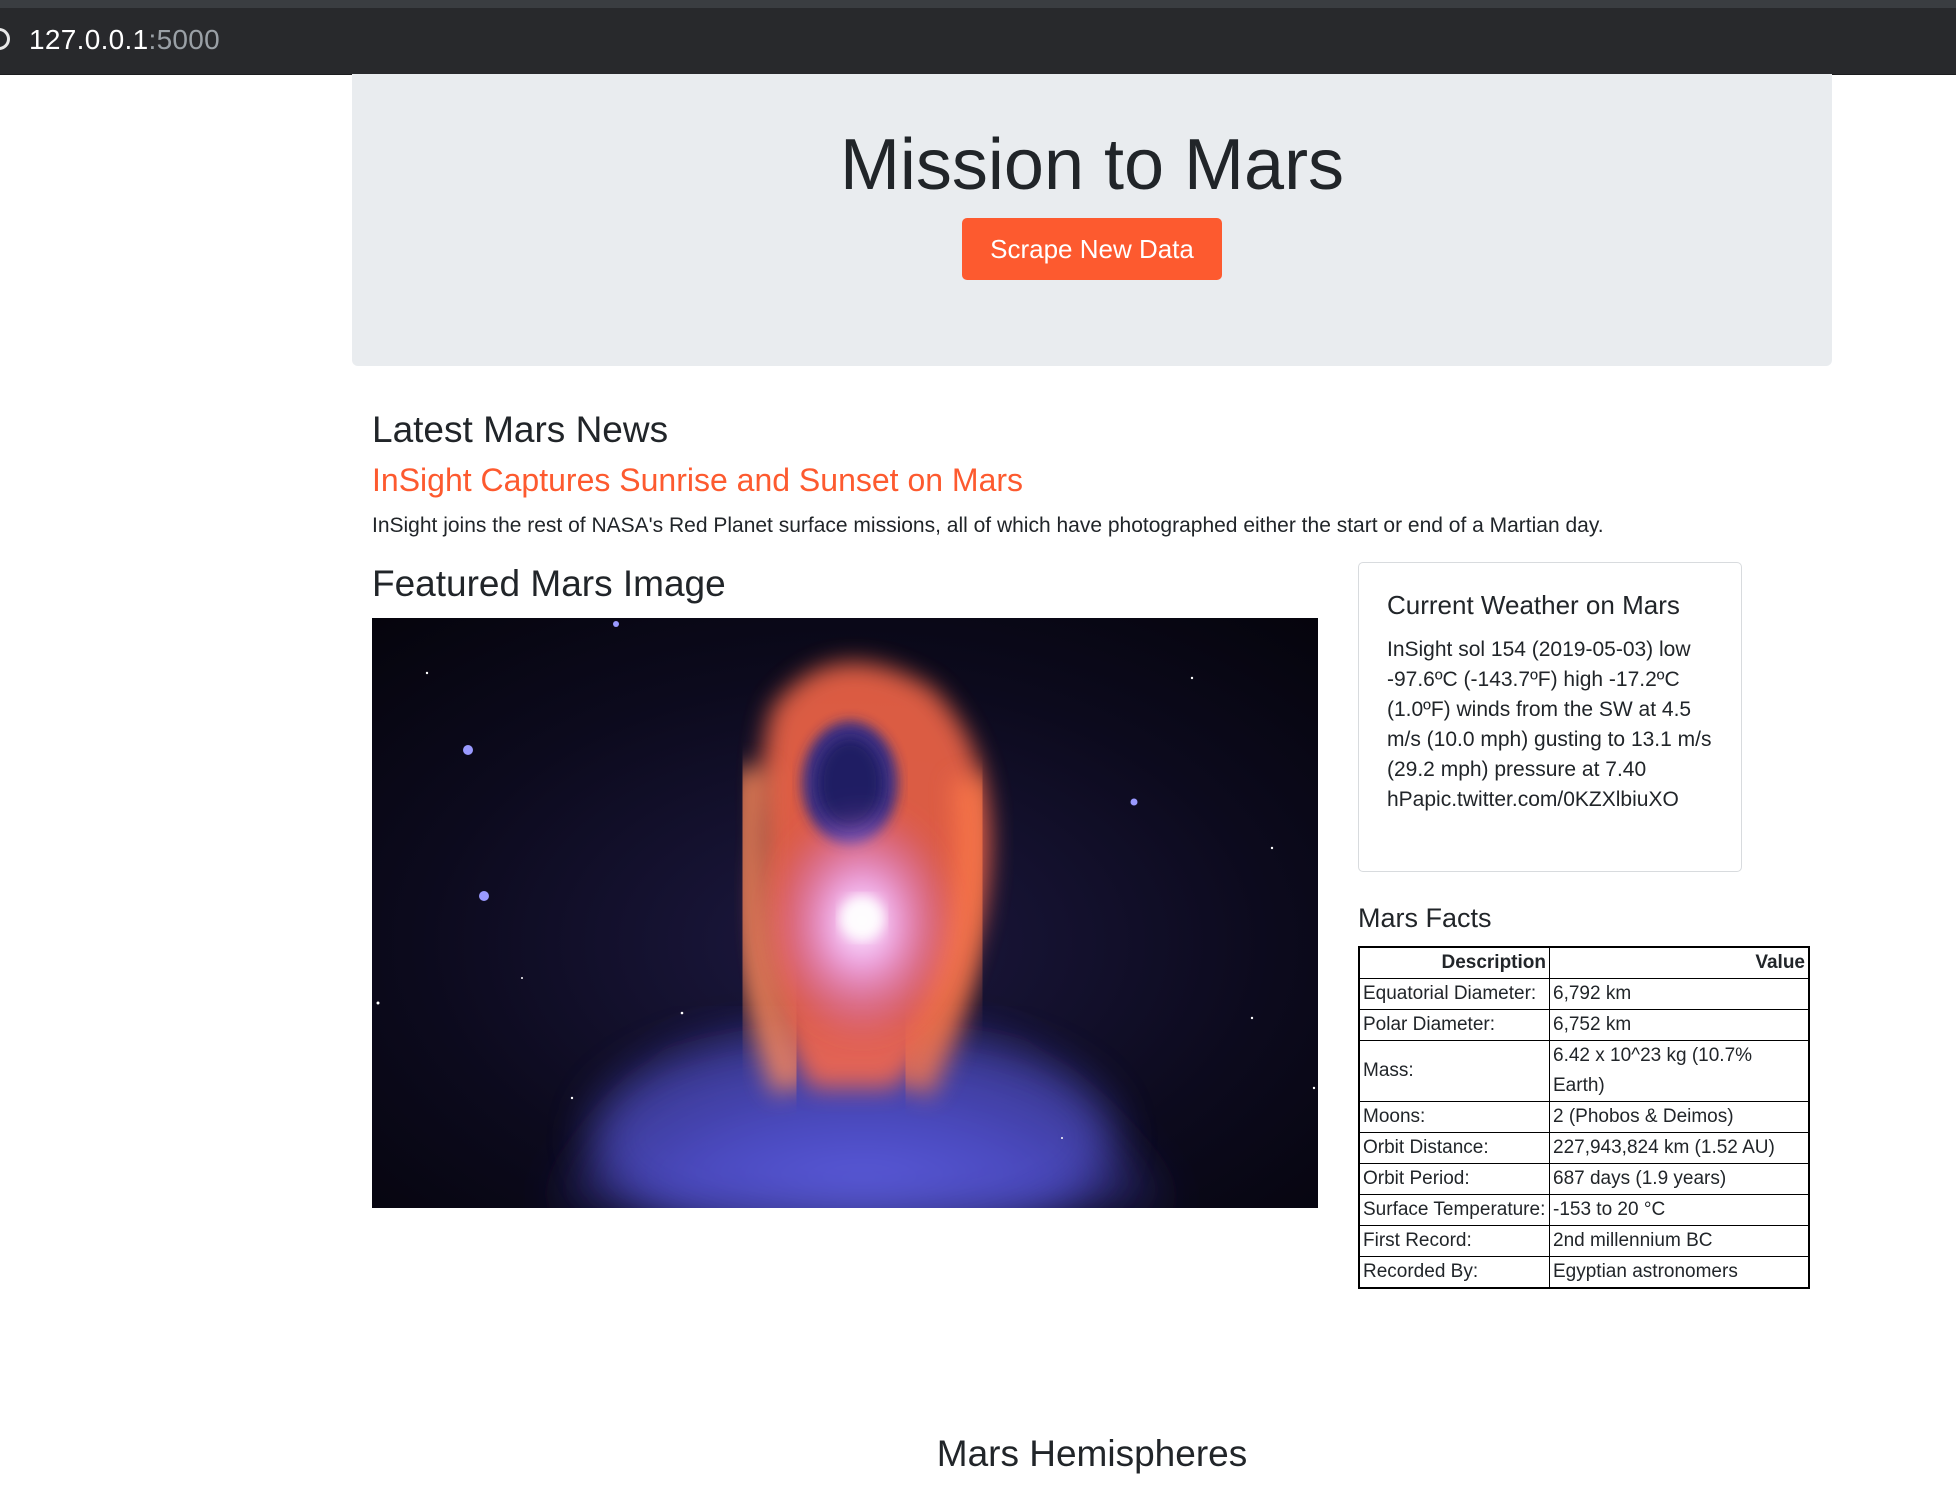 This screenshot has height=1510, width=1956. What do you see at coordinates (1679, 962) in the screenshot?
I see `facts-column-value: Value` at bounding box center [1679, 962].